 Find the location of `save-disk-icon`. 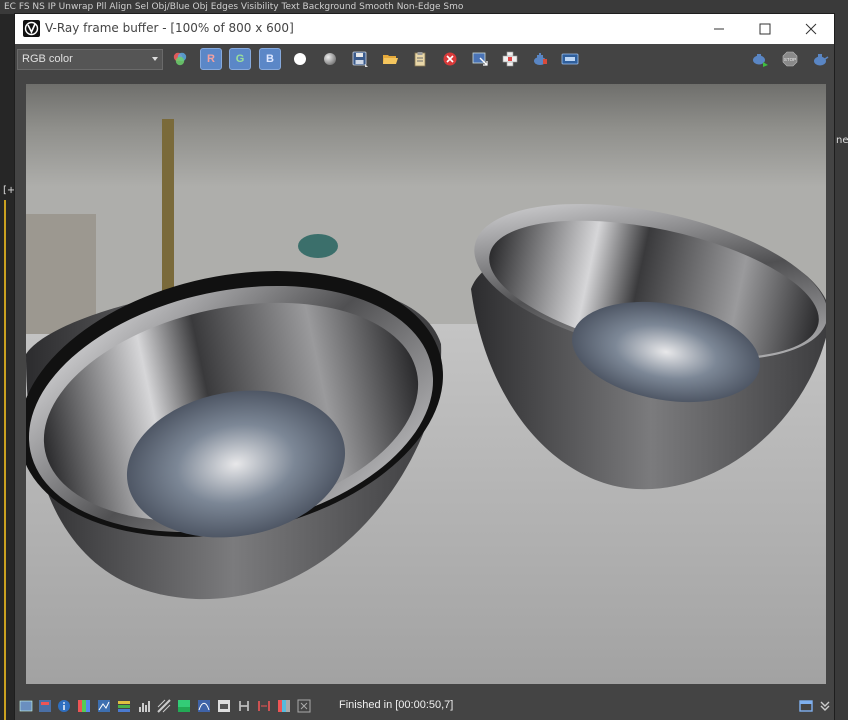

save-disk-icon is located at coordinates (360, 59).